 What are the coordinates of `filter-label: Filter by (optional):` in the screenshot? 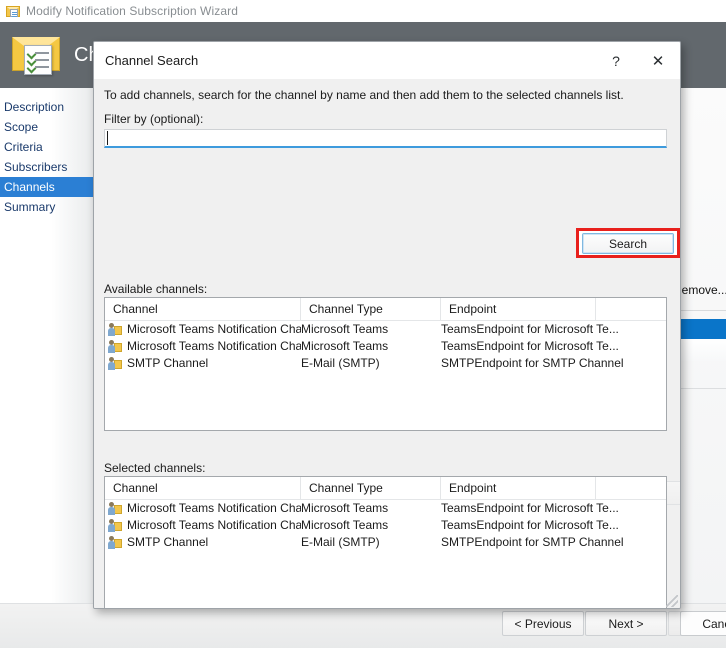 It's located at (154, 119).